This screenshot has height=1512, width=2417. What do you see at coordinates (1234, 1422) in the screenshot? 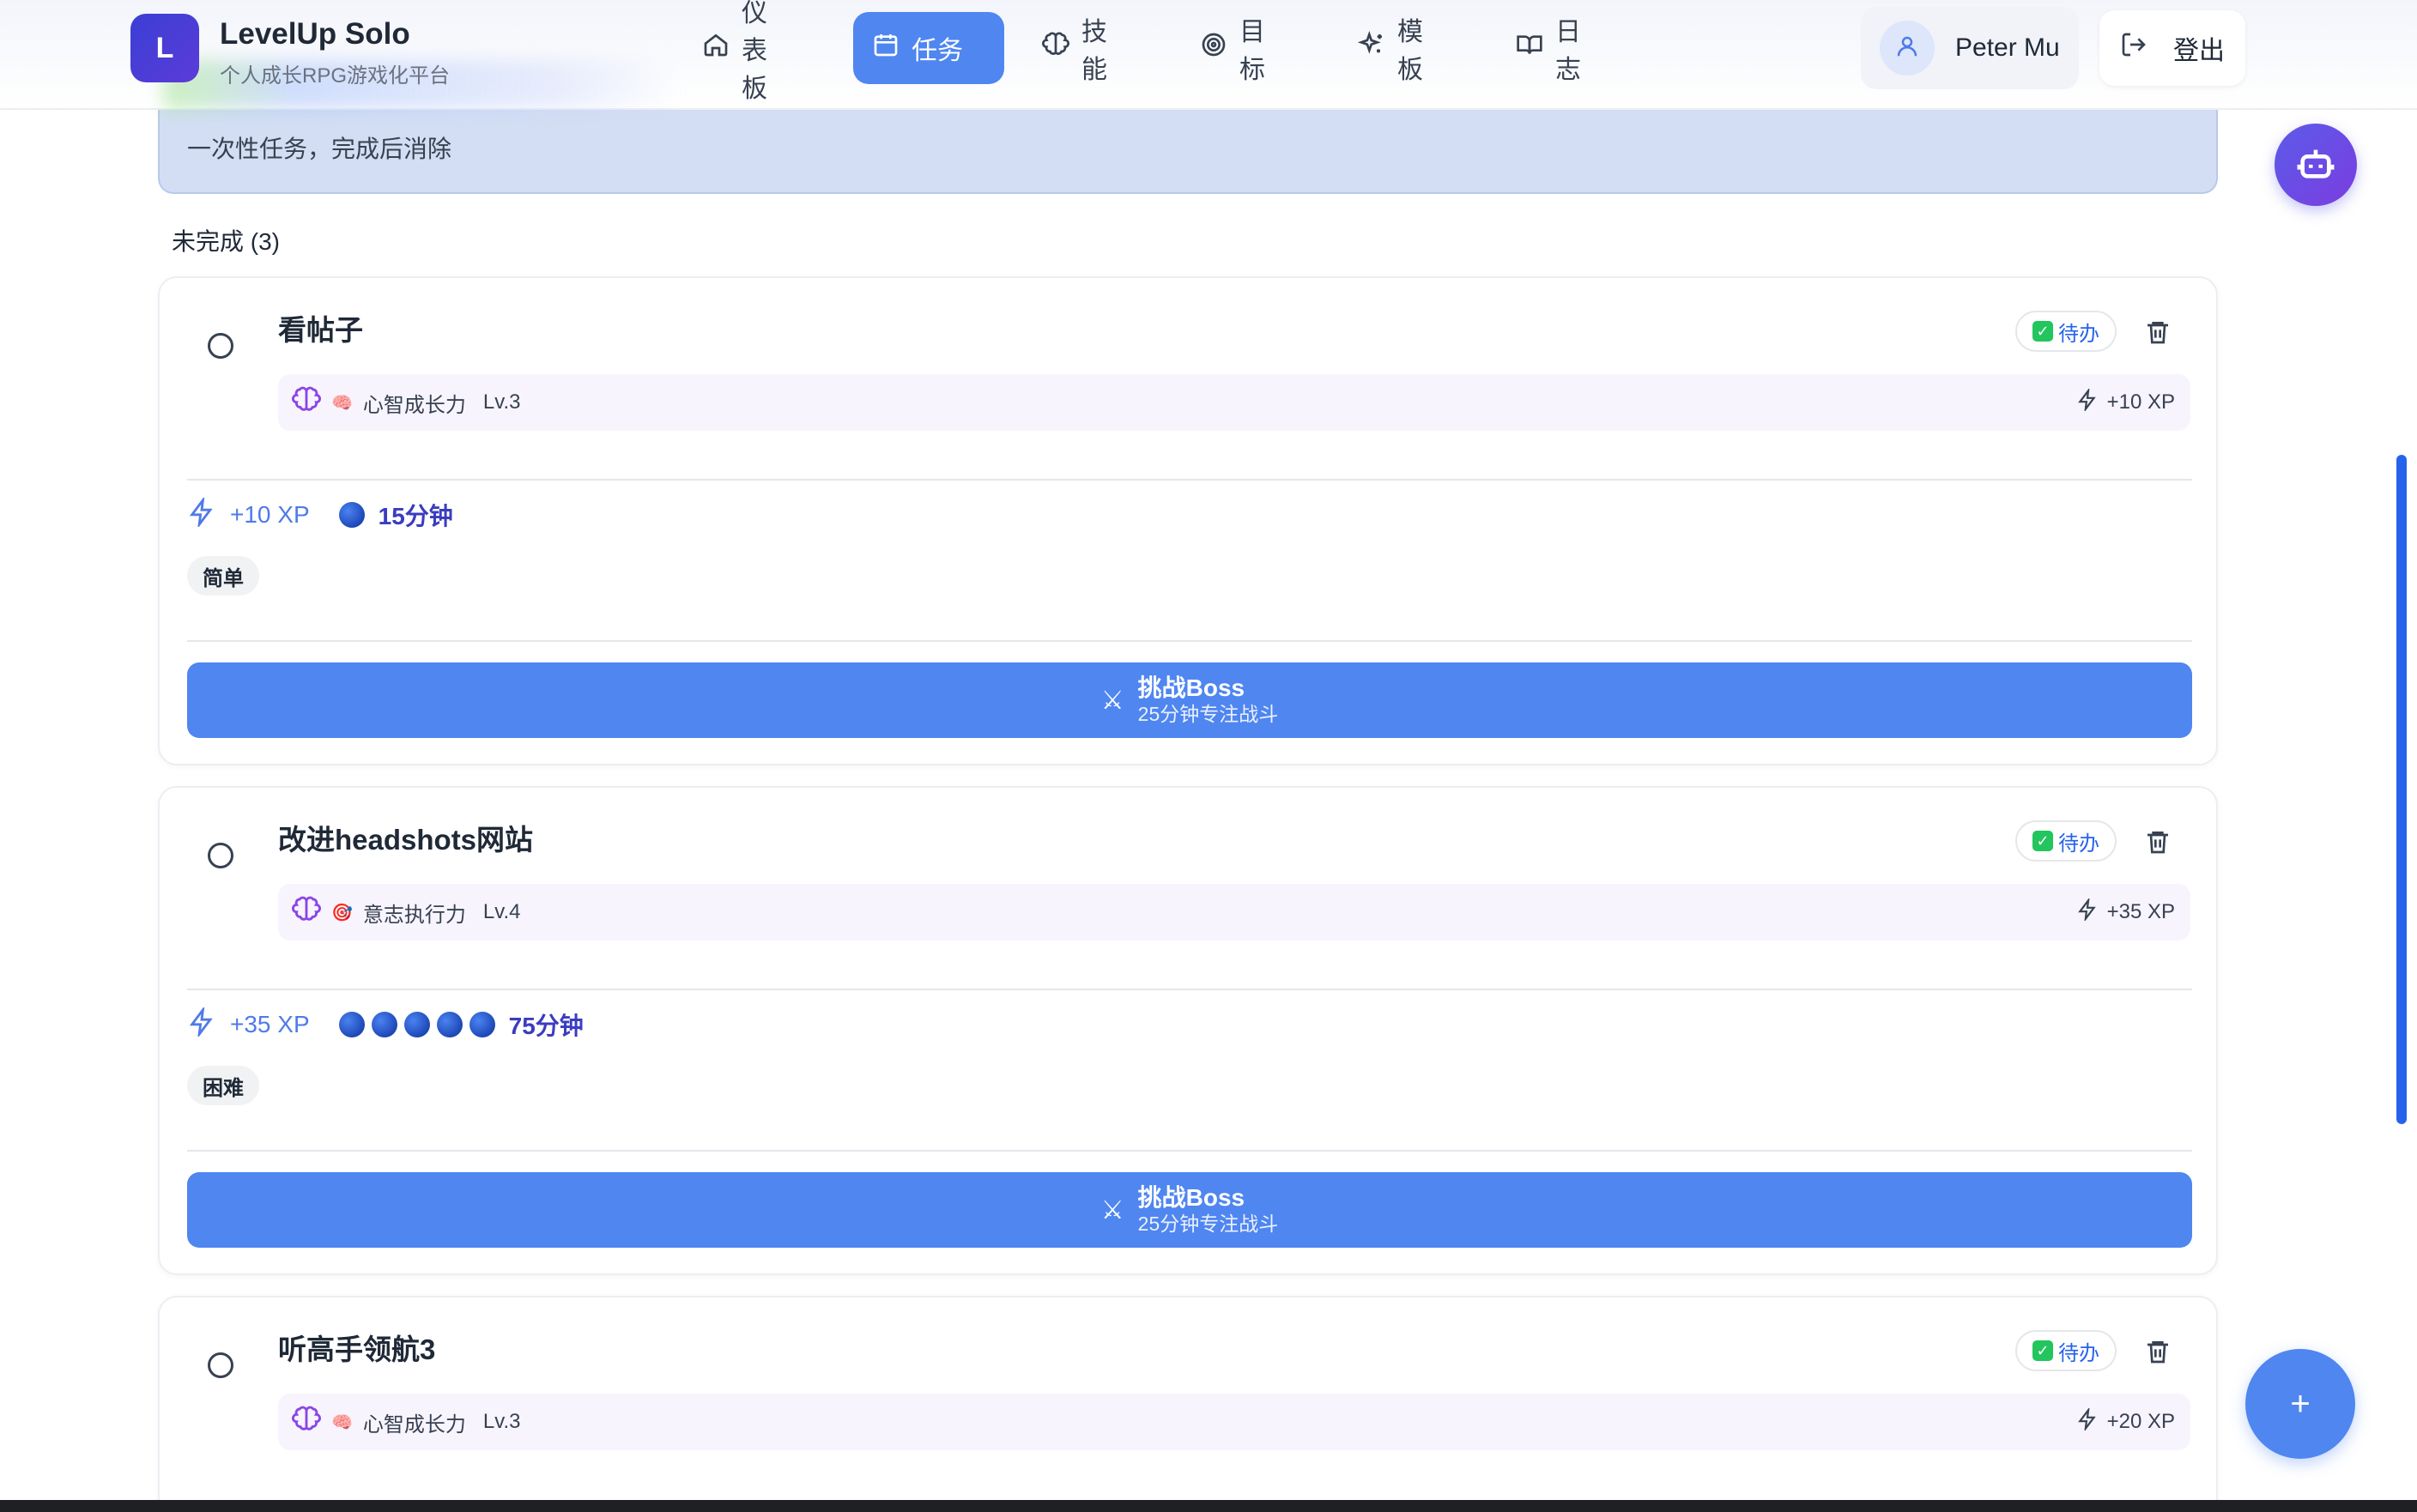
I see `skill-tag: 🧠 心智成长力 Lv.3 +20 XP` at bounding box center [1234, 1422].